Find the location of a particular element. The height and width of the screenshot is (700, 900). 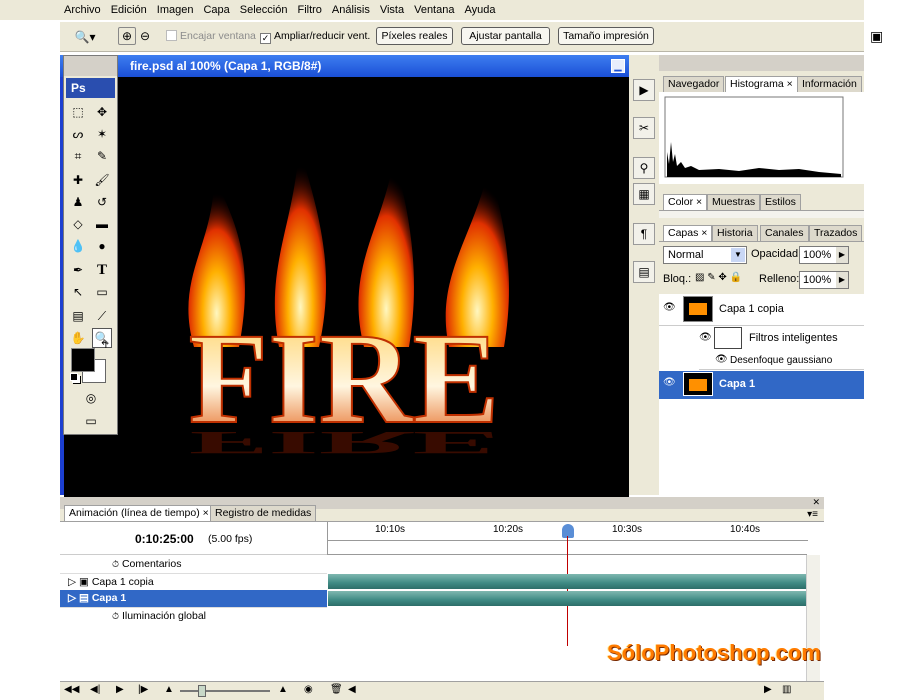

tab-animacion: Animación (línea de tiempo) × is located at coordinates (139, 513).